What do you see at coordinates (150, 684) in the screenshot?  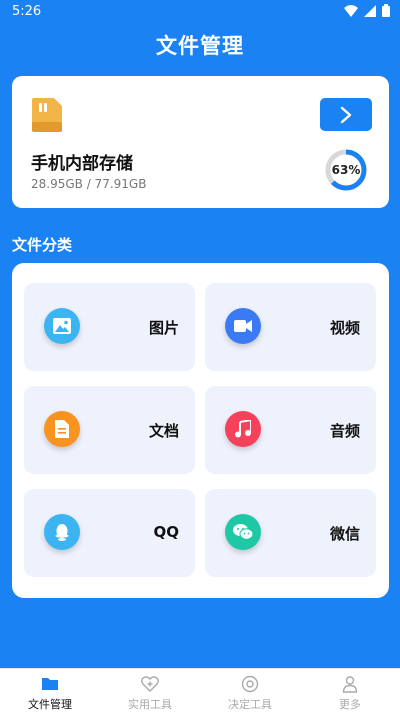 I see `heart-plus-icon` at bounding box center [150, 684].